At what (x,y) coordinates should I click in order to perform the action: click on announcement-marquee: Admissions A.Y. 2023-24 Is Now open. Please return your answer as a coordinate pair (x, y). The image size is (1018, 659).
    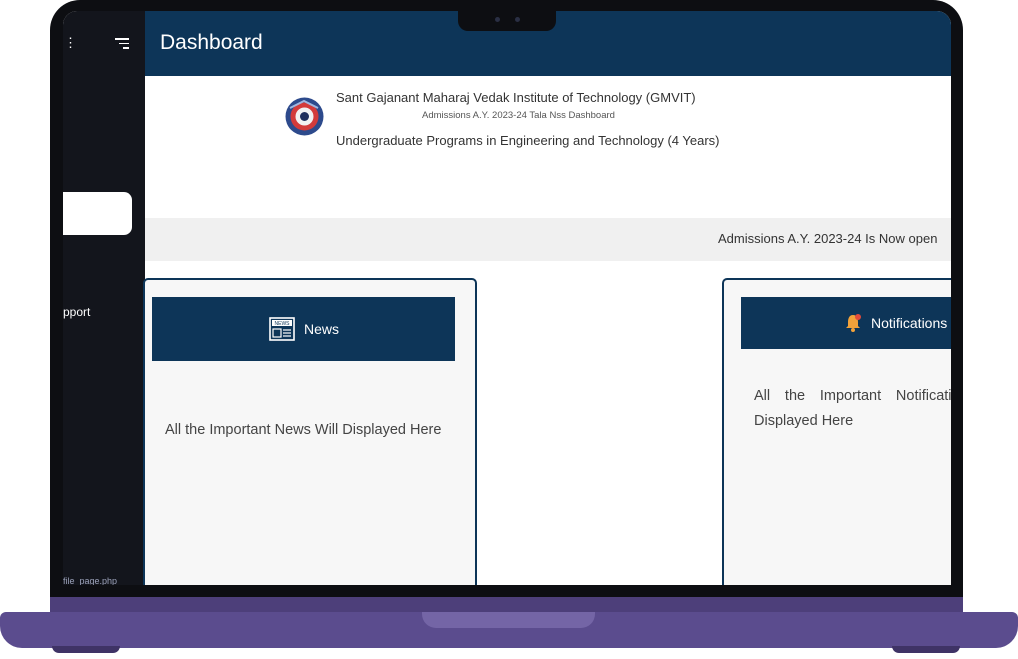
    Looking at the image, I should click on (548, 239).